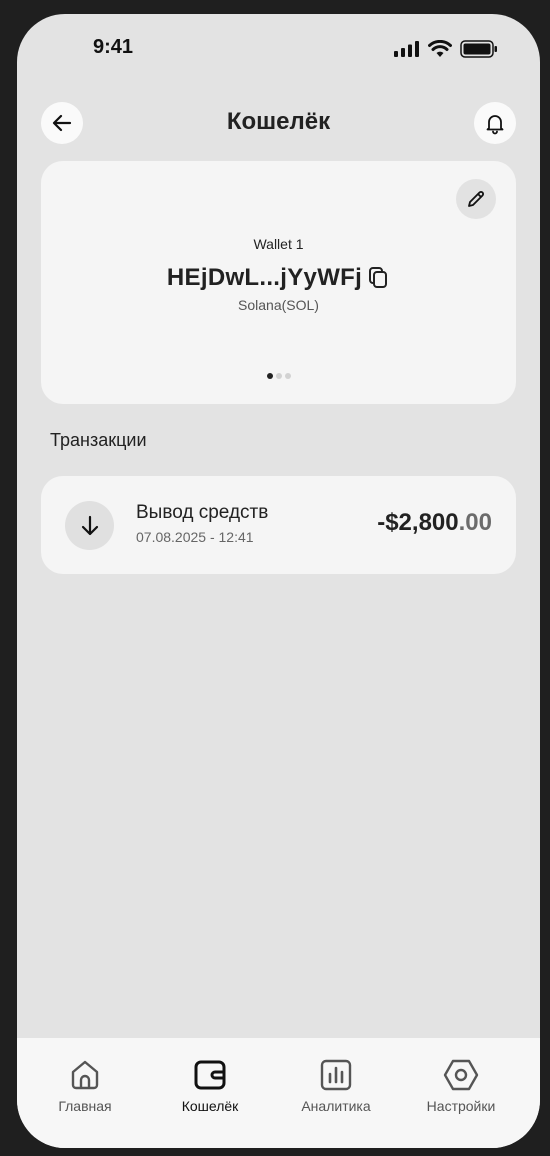  What do you see at coordinates (278, 1093) in the screenshot?
I see `bottom-tab-bar: Главная Кошелёк Аналитика Настройки` at bounding box center [278, 1093].